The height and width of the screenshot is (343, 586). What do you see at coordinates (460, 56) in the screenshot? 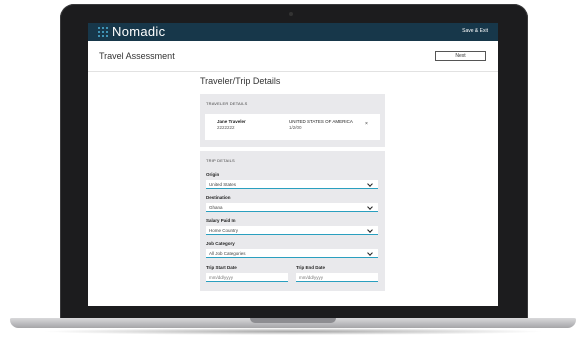
I see `next-button: Next` at bounding box center [460, 56].